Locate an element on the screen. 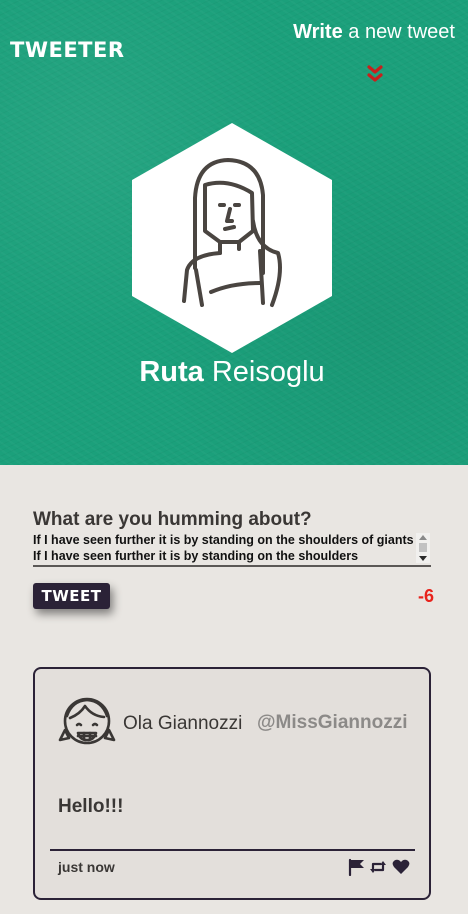 The height and width of the screenshot is (914, 468). compose-label: What are you humming about? is located at coordinates (172, 519).